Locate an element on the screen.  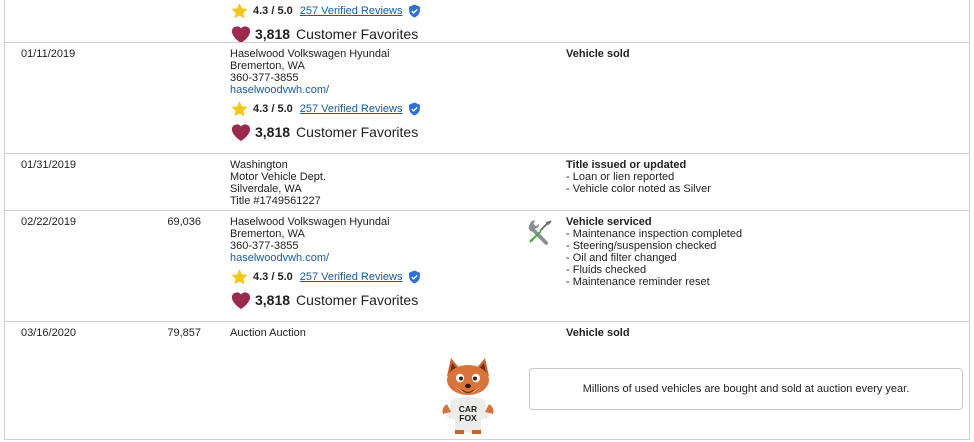
carfox-mascot: CAR FOX is located at coordinates (468, 396).